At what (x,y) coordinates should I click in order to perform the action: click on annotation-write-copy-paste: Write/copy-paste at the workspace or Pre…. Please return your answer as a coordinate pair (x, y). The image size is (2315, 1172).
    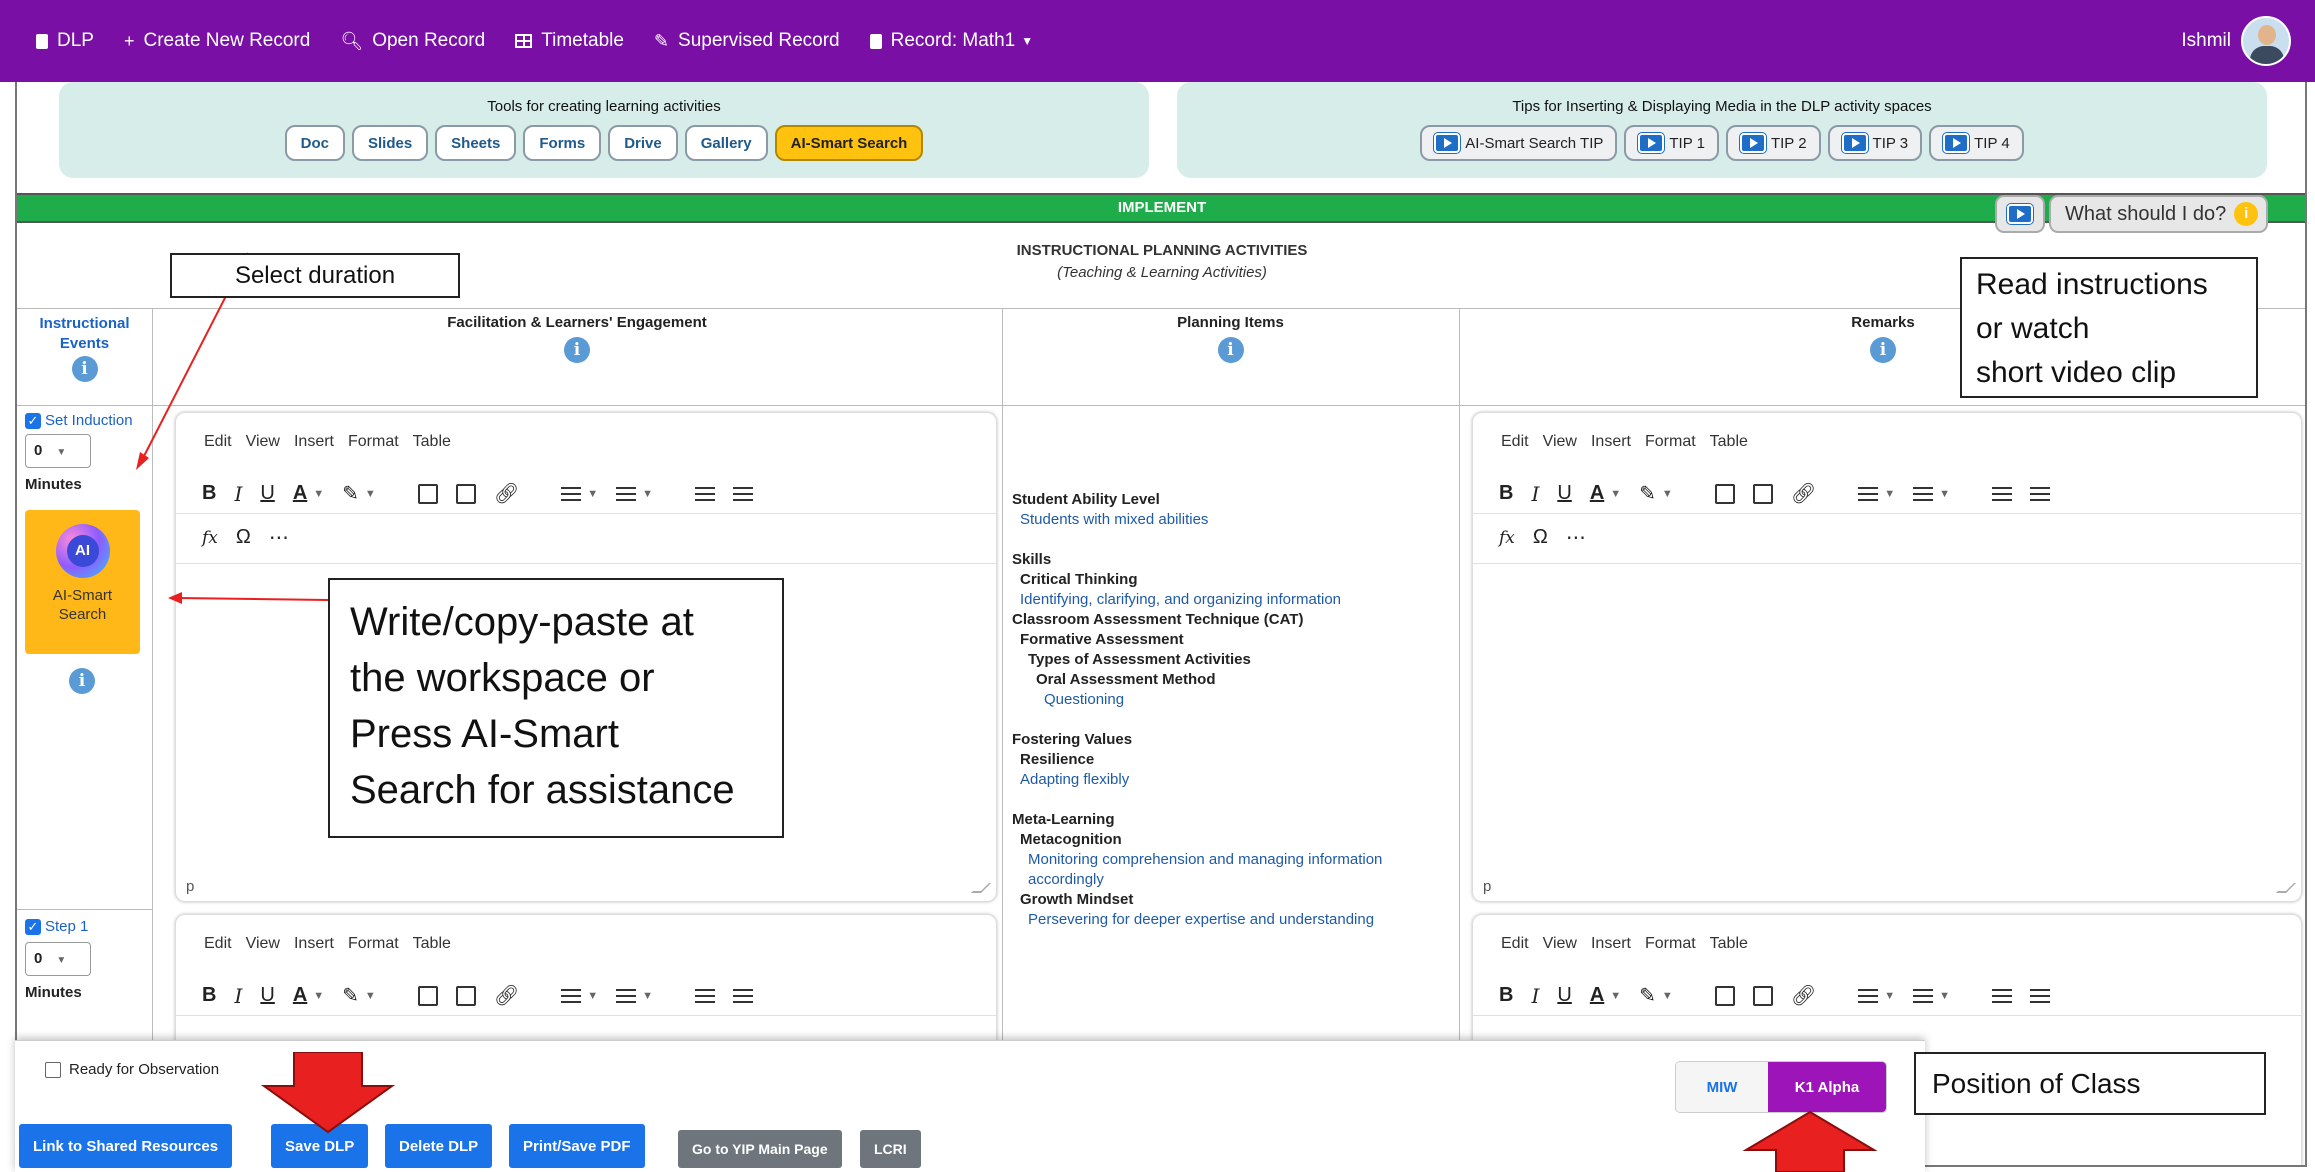
    Looking at the image, I should click on (556, 708).